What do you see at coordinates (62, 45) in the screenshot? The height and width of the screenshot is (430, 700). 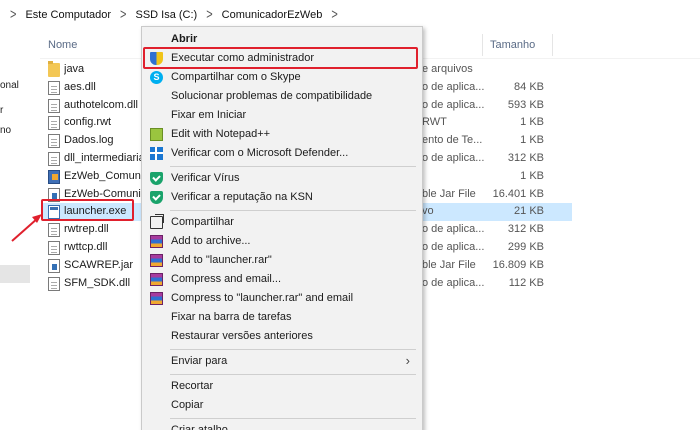 I see `column-header-name: Nome` at bounding box center [62, 45].